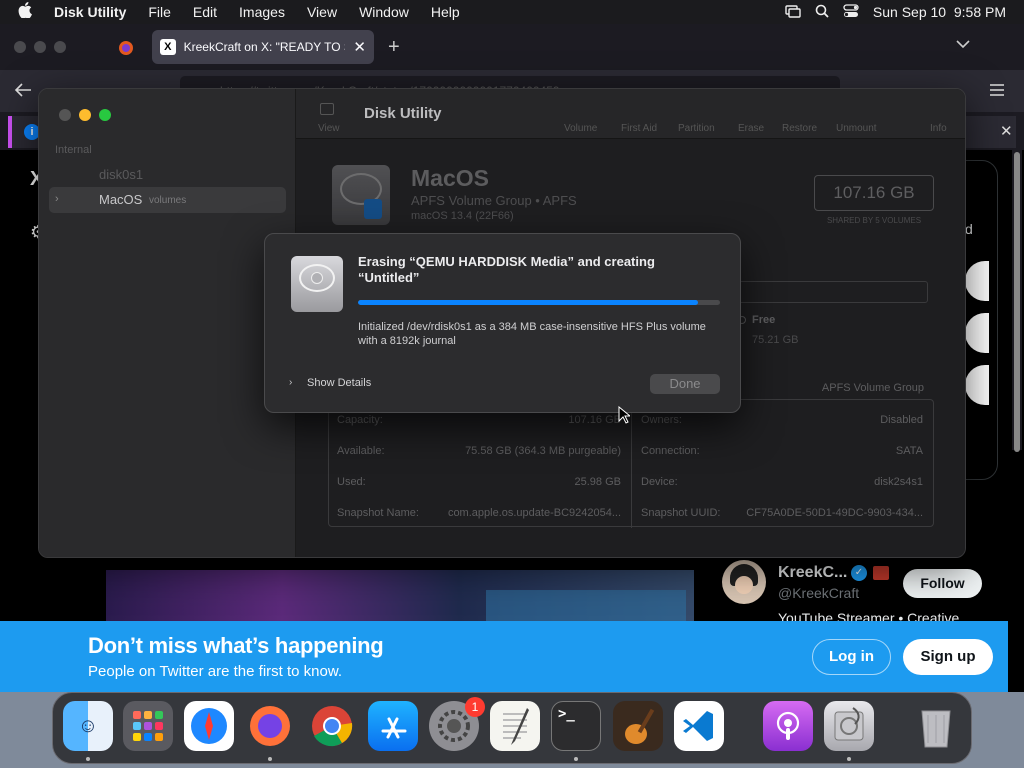  Describe the element at coordinates (751, 128) in the screenshot. I see `toolbar-erase: Erase` at that location.